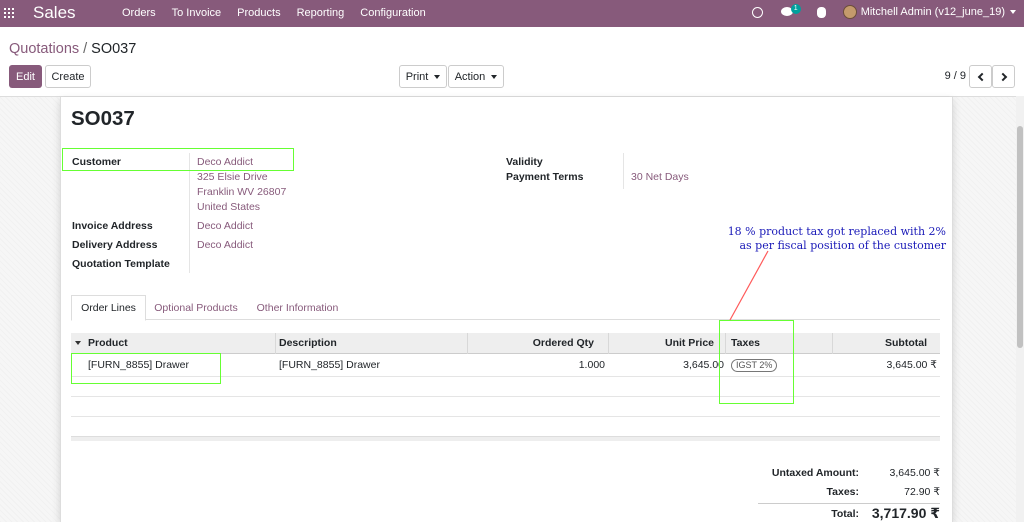 The image size is (1024, 522). What do you see at coordinates (121, 264) in the screenshot?
I see `quotation-template-label: Quotation Template` at bounding box center [121, 264].